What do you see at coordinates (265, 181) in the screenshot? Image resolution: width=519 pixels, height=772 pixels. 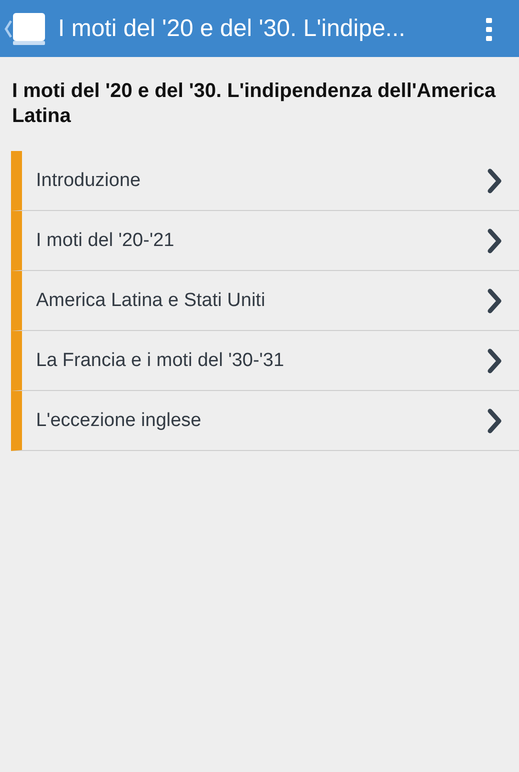 I see `section-item: Introduzione` at bounding box center [265, 181].